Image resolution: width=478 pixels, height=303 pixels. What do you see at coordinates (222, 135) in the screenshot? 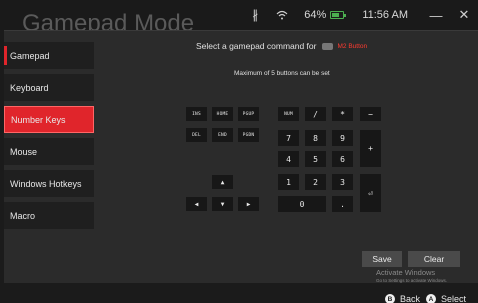
I see `key-end: END` at bounding box center [222, 135].